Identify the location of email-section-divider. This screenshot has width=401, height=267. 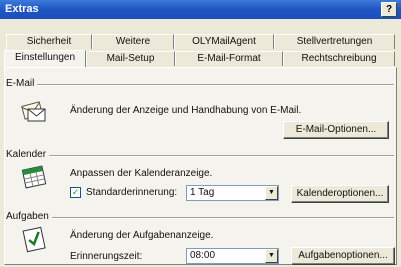
(212, 85).